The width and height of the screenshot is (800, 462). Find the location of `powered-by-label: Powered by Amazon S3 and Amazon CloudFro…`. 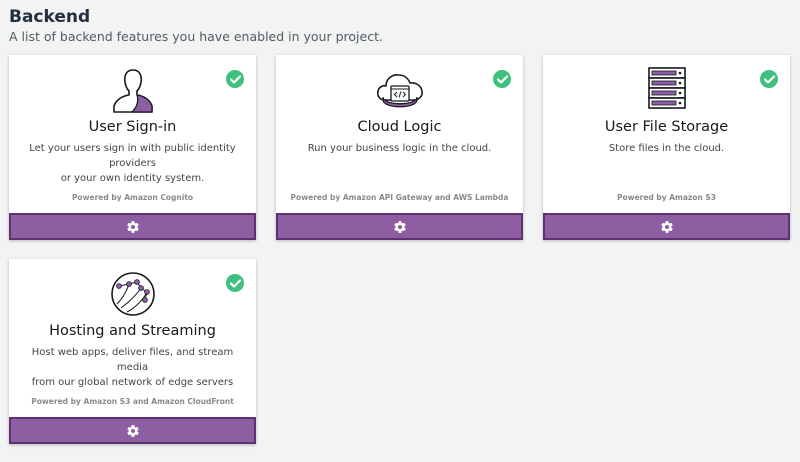

powered-by-label: Powered by Amazon S3 and Amazon CloudFro… is located at coordinates (132, 401).